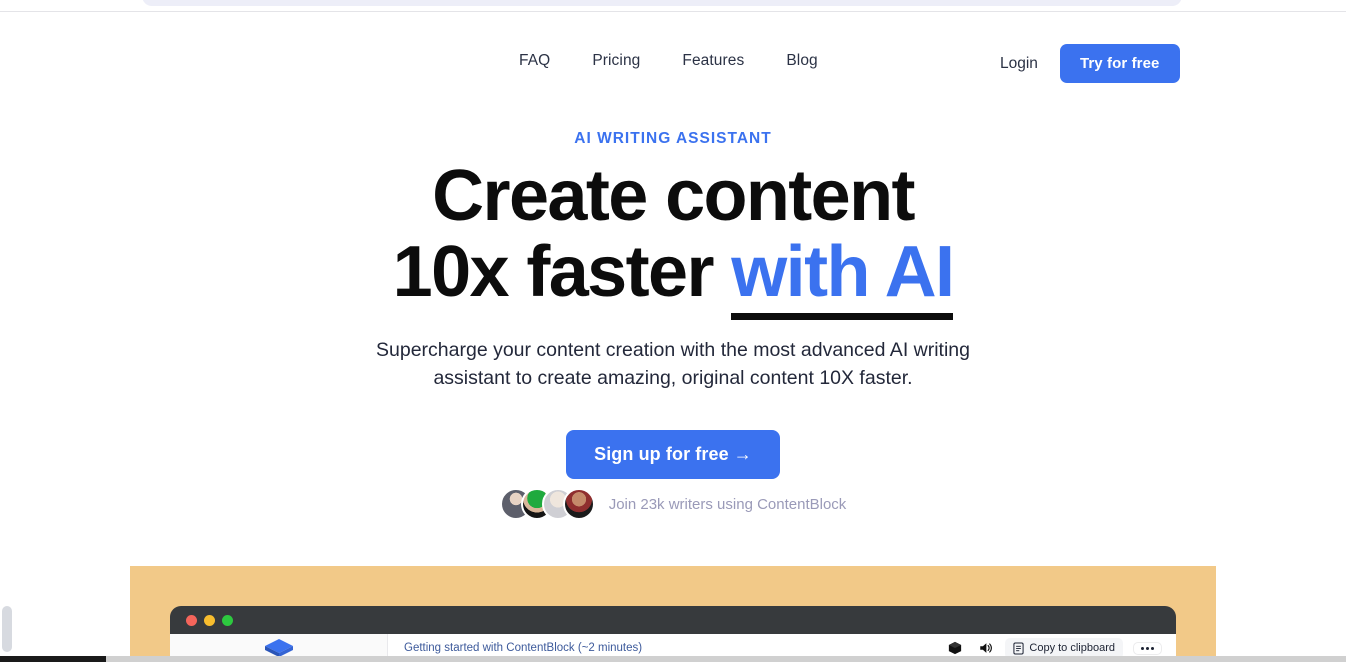 Image resolution: width=1346 pixels, height=662 pixels. Describe the element at coordinates (1072, 648) in the screenshot. I see `copy-to-clipboard-label: Copy to clipboard` at that location.